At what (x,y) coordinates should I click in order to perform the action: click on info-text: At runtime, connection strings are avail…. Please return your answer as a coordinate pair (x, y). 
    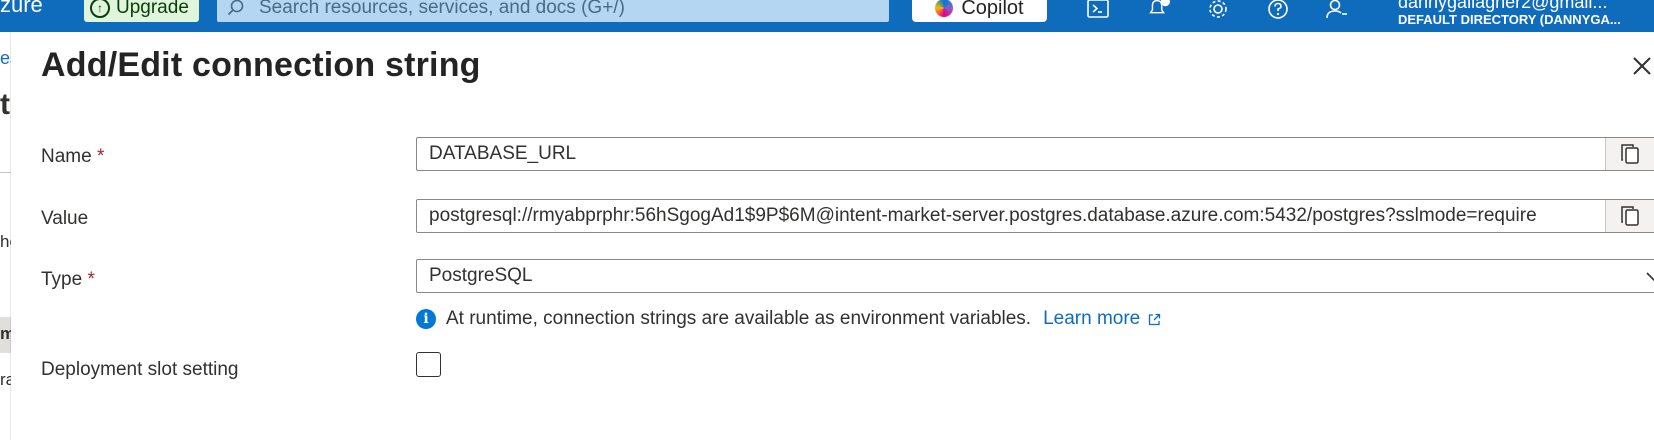
    Looking at the image, I should click on (739, 318).